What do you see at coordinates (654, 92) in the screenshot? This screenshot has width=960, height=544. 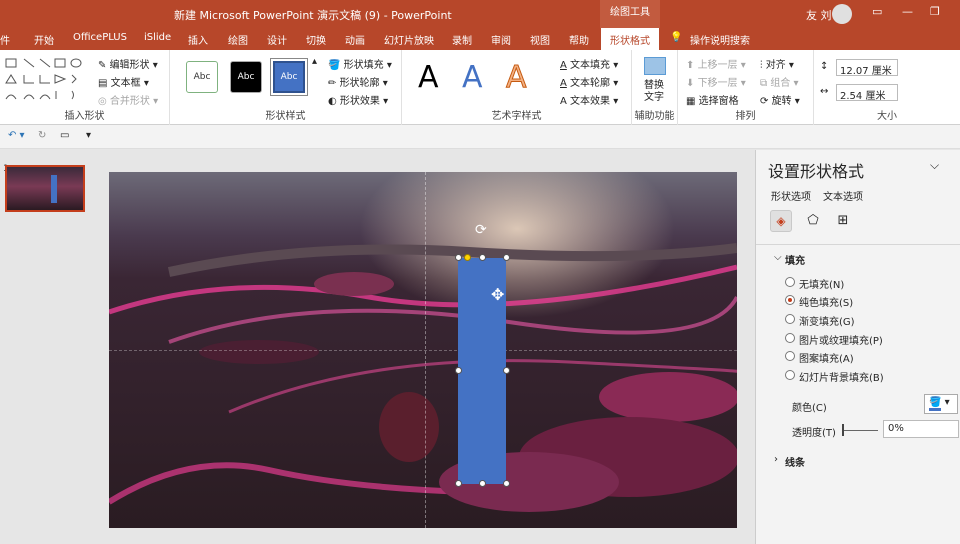 I see `alt-text-button: 替换 文字` at bounding box center [654, 92].